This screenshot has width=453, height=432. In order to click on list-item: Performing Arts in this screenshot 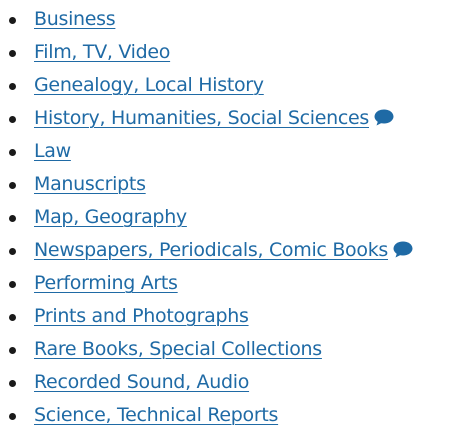, I will do `click(226, 283)`.